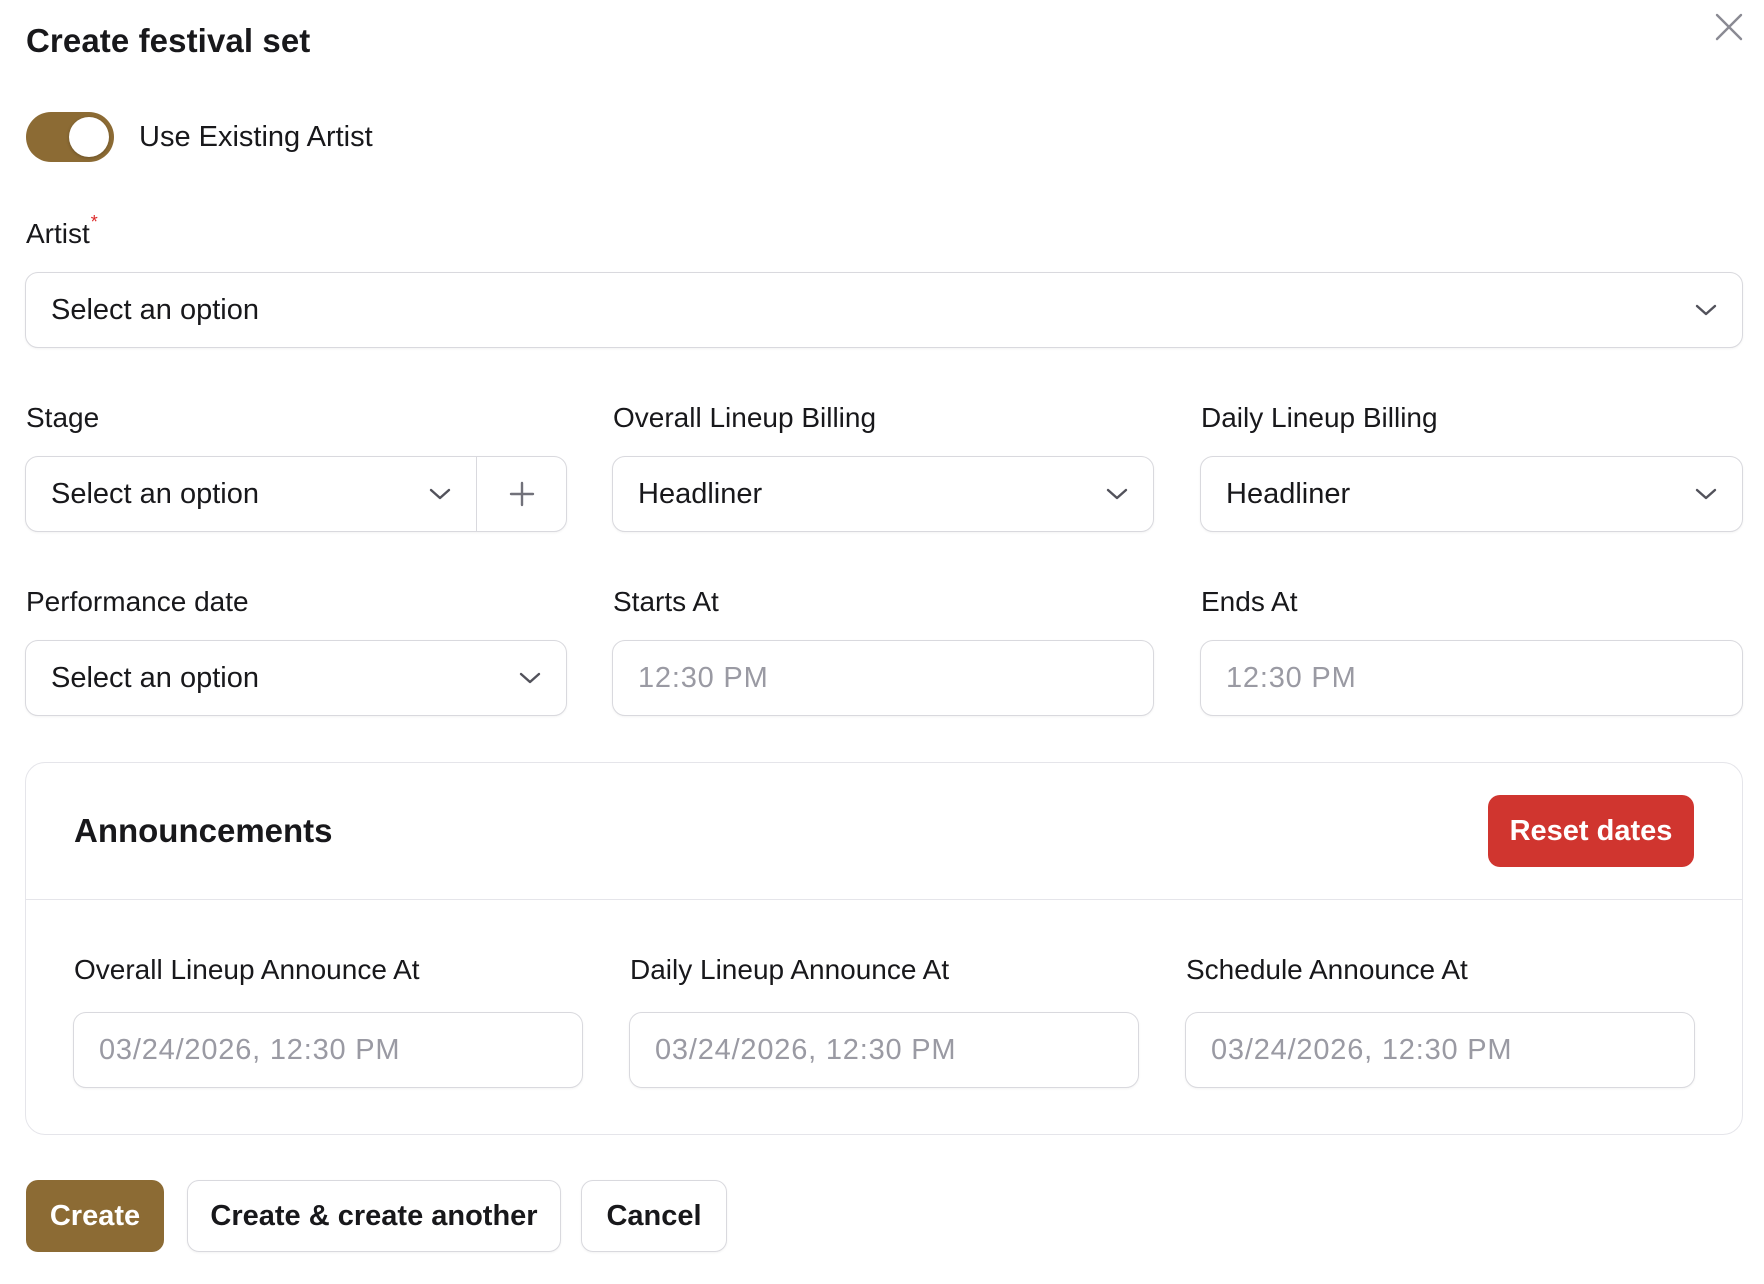 This screenshot has height=1284, width=1764. I want to click on ends-at-input: 12:30 PM, so click(1471, 678).